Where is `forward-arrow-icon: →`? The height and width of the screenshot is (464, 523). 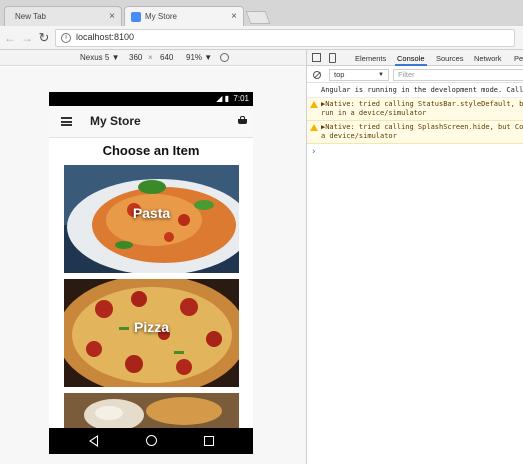
forward-arrow-icon: → is located at coordinates (27, 38).